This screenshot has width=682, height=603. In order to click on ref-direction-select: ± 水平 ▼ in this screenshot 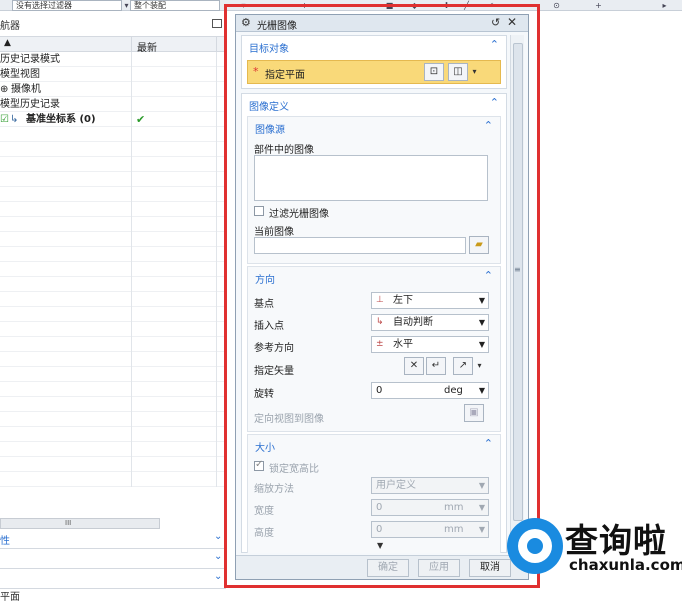, I will do `click(430, 344)`.